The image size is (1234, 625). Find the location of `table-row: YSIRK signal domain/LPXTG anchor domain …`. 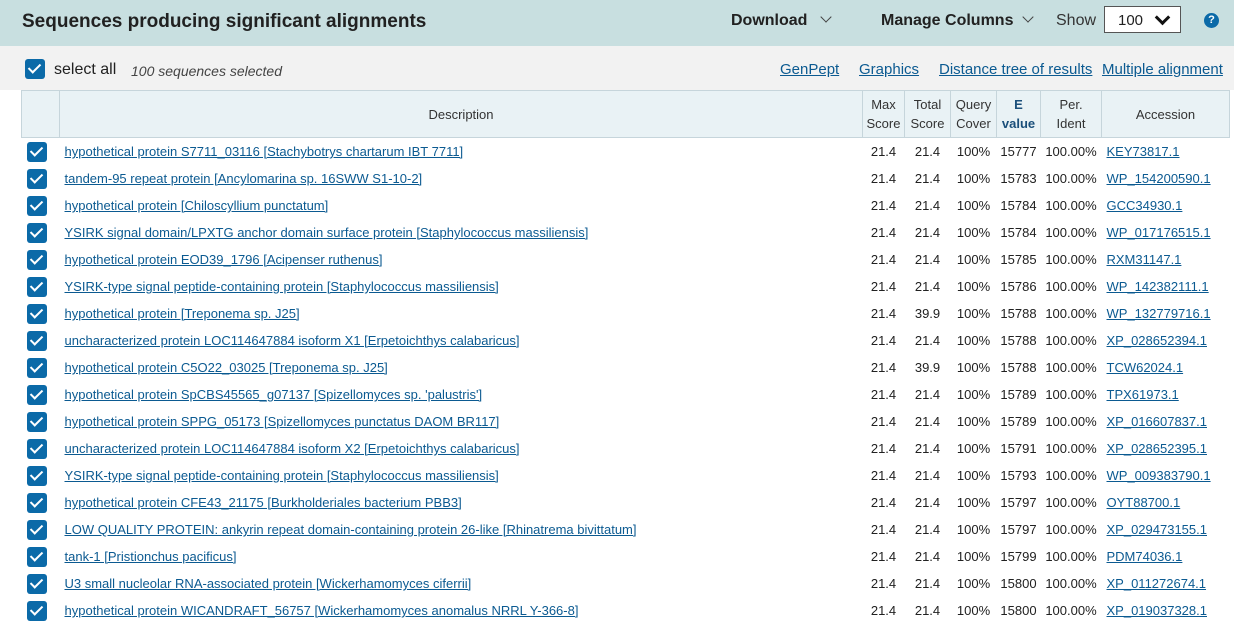

table-row: YSIRK signal domain/LPXTG anchor domain … is located at coordinates (626, 232).